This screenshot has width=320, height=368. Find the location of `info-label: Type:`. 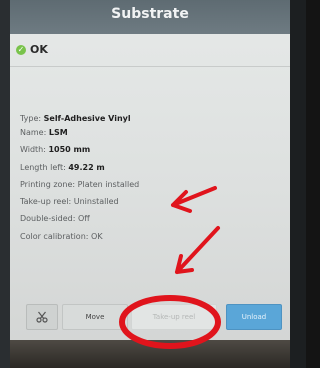

info-label: Type: is located at coordinates (32, 118).